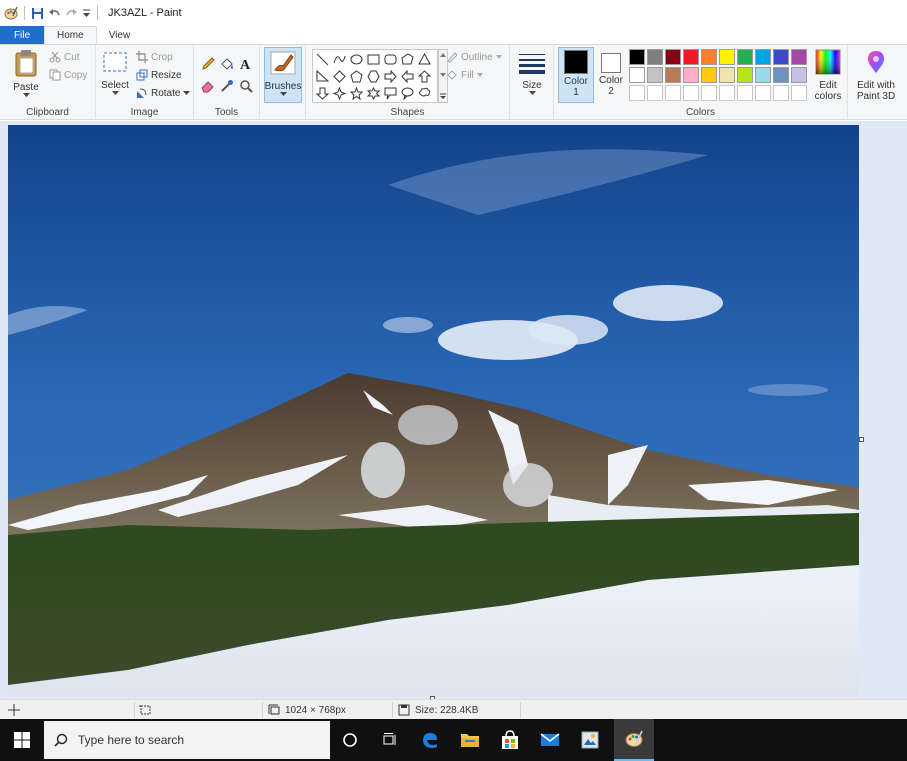 The image size is (907, 761). What do you see at coordinates (37, 13) in the screenshot?
I see `save-icon` at bounding box center [37, 13].